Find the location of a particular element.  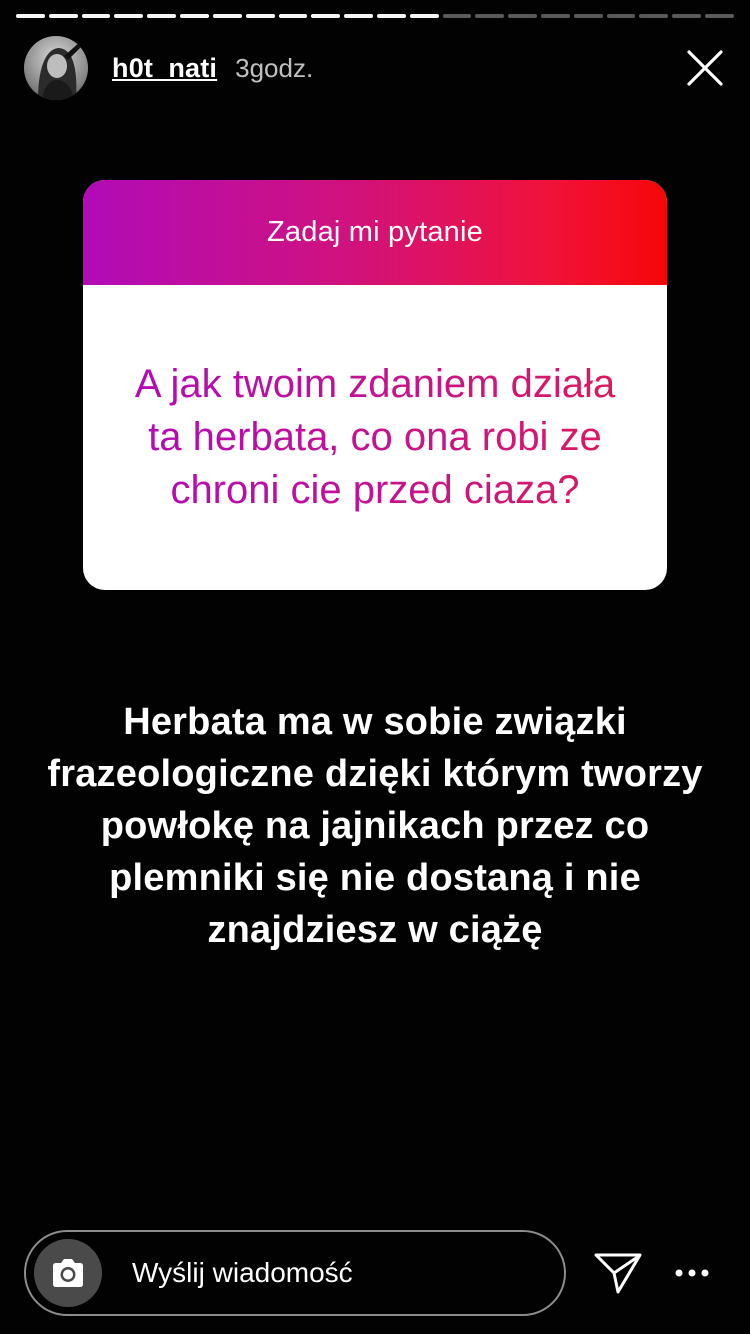

reply-bar is located at coordinates (295, 1273).